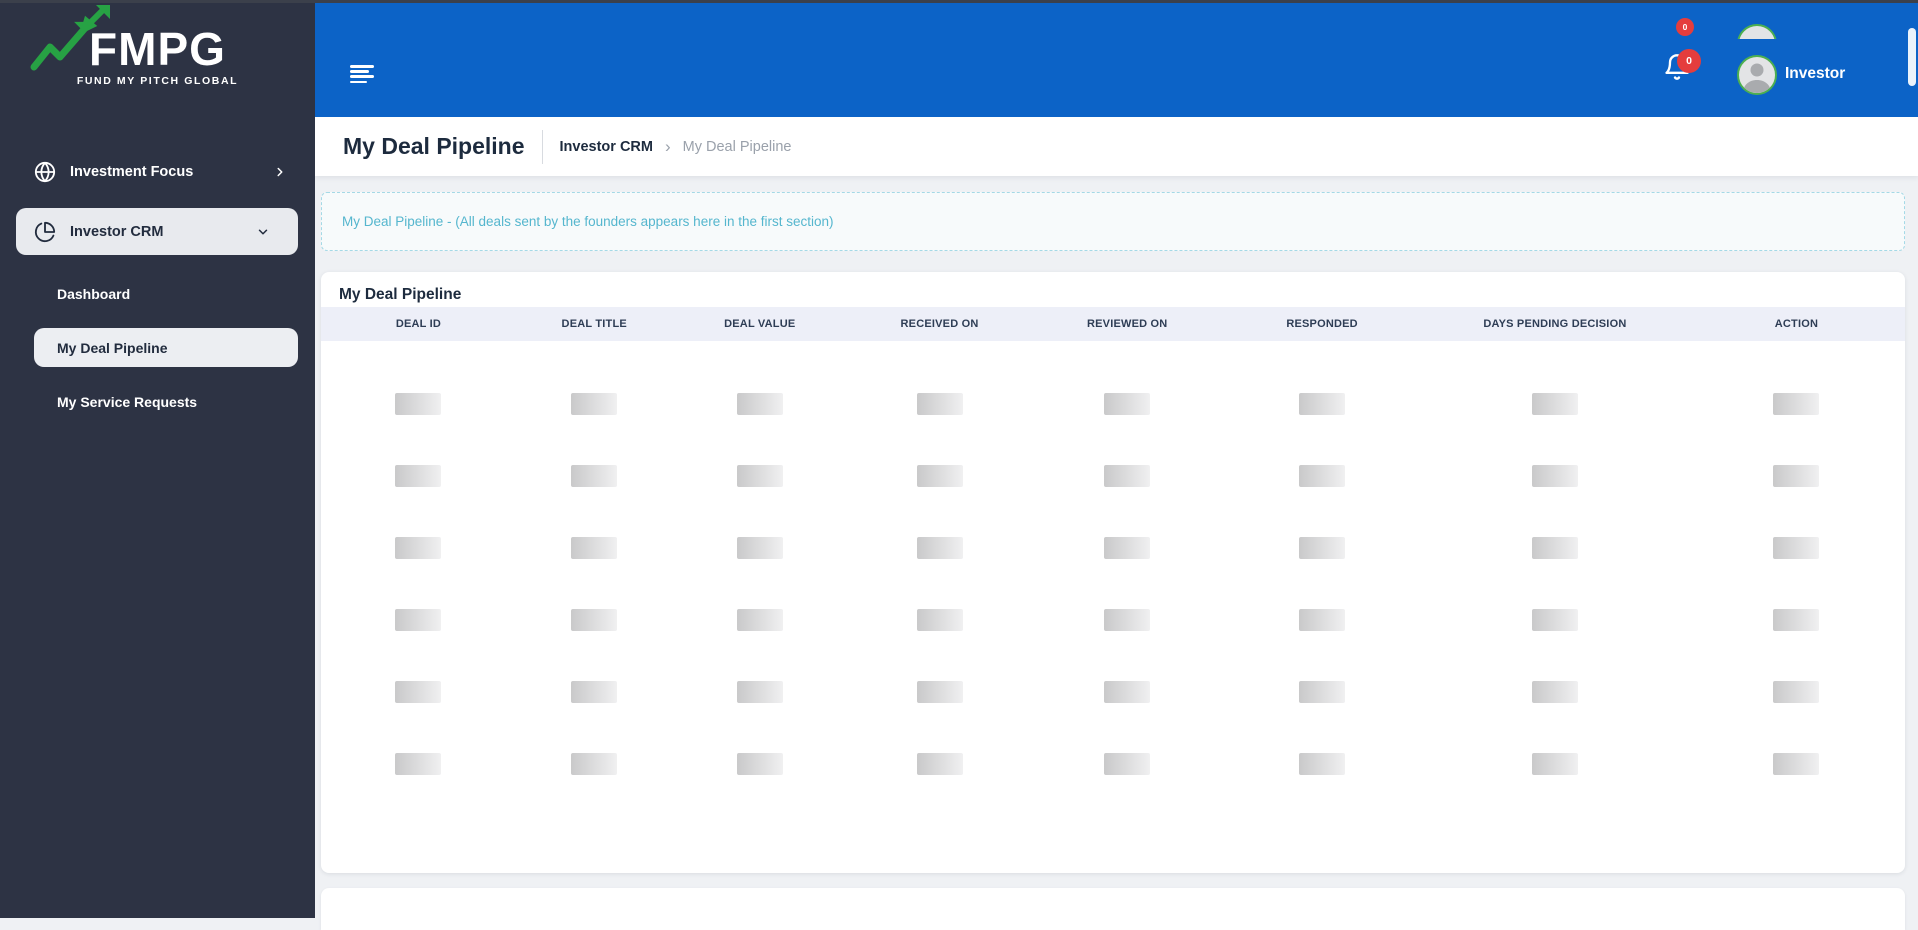 The height and width of the screenshot is (930, 1918). Describe the element at coordinates (263, 231) in the screenshot. I see `chevron-down-icon` at that location.